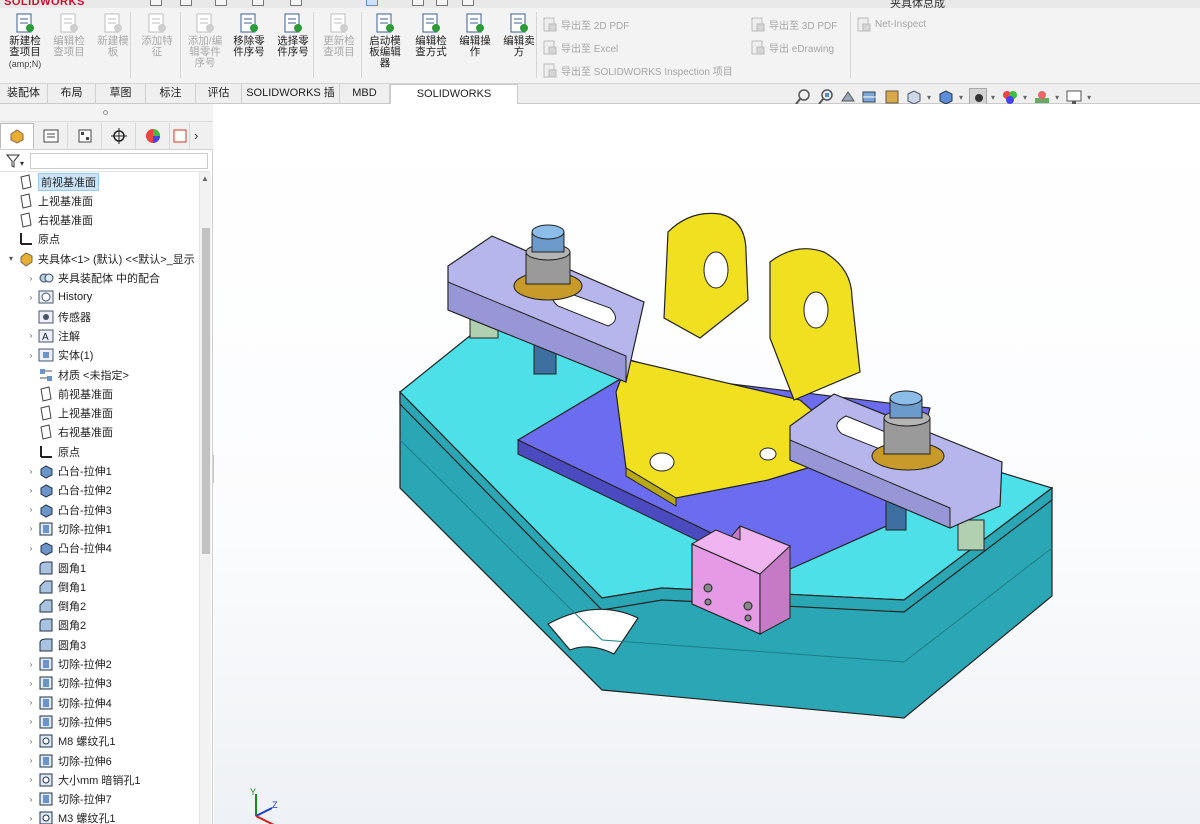 The image size is (1200, 824). Describe the element at coordinates (69, 683) in the screenshot. I see `tree-node: › 切除-拉伸3` at that location.